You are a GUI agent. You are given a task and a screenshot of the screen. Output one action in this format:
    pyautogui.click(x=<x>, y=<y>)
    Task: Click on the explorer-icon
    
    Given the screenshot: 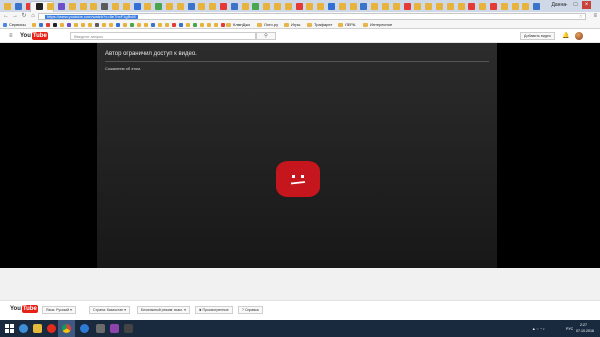 What is the action you would take?
    pyautogui.click(x=37, y=328)
    